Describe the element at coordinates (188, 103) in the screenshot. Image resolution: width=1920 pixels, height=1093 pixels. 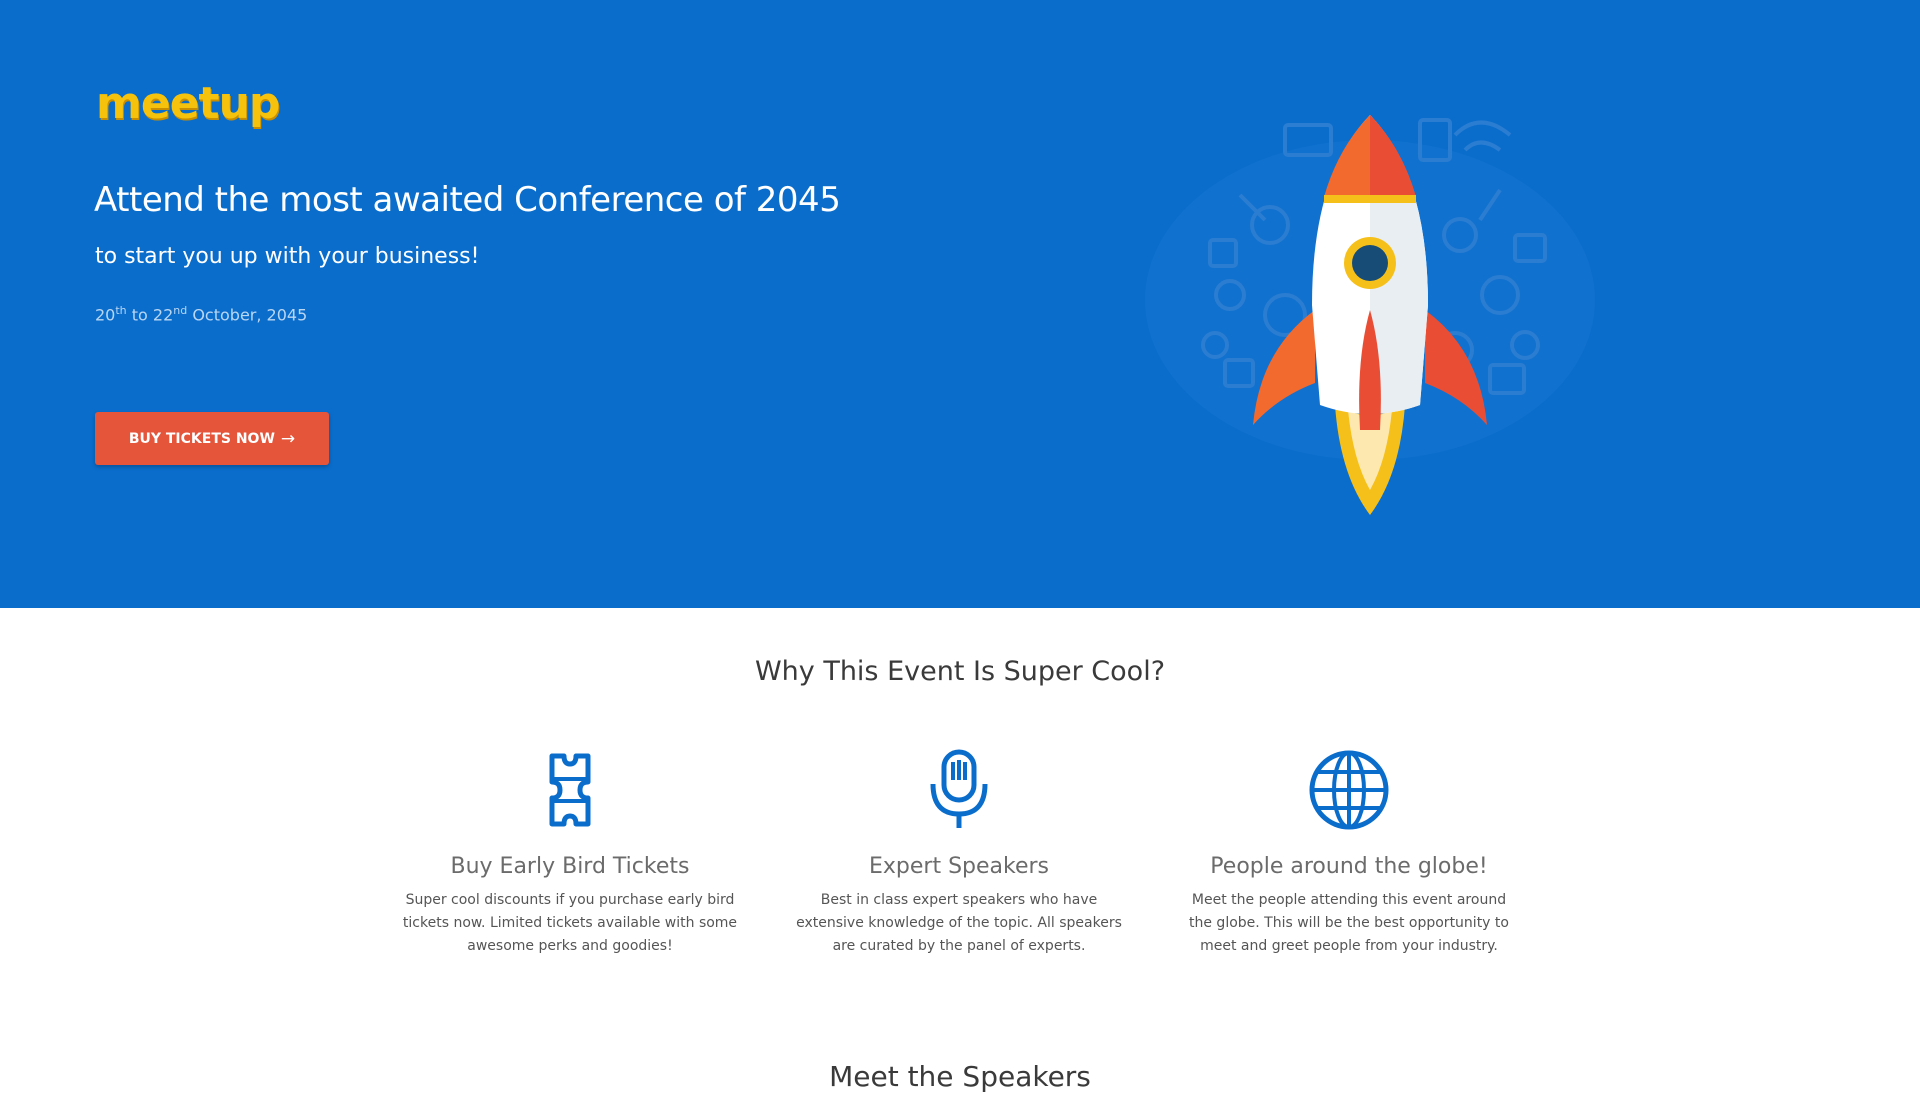
I see `meetup-logo: meetup` at that location.